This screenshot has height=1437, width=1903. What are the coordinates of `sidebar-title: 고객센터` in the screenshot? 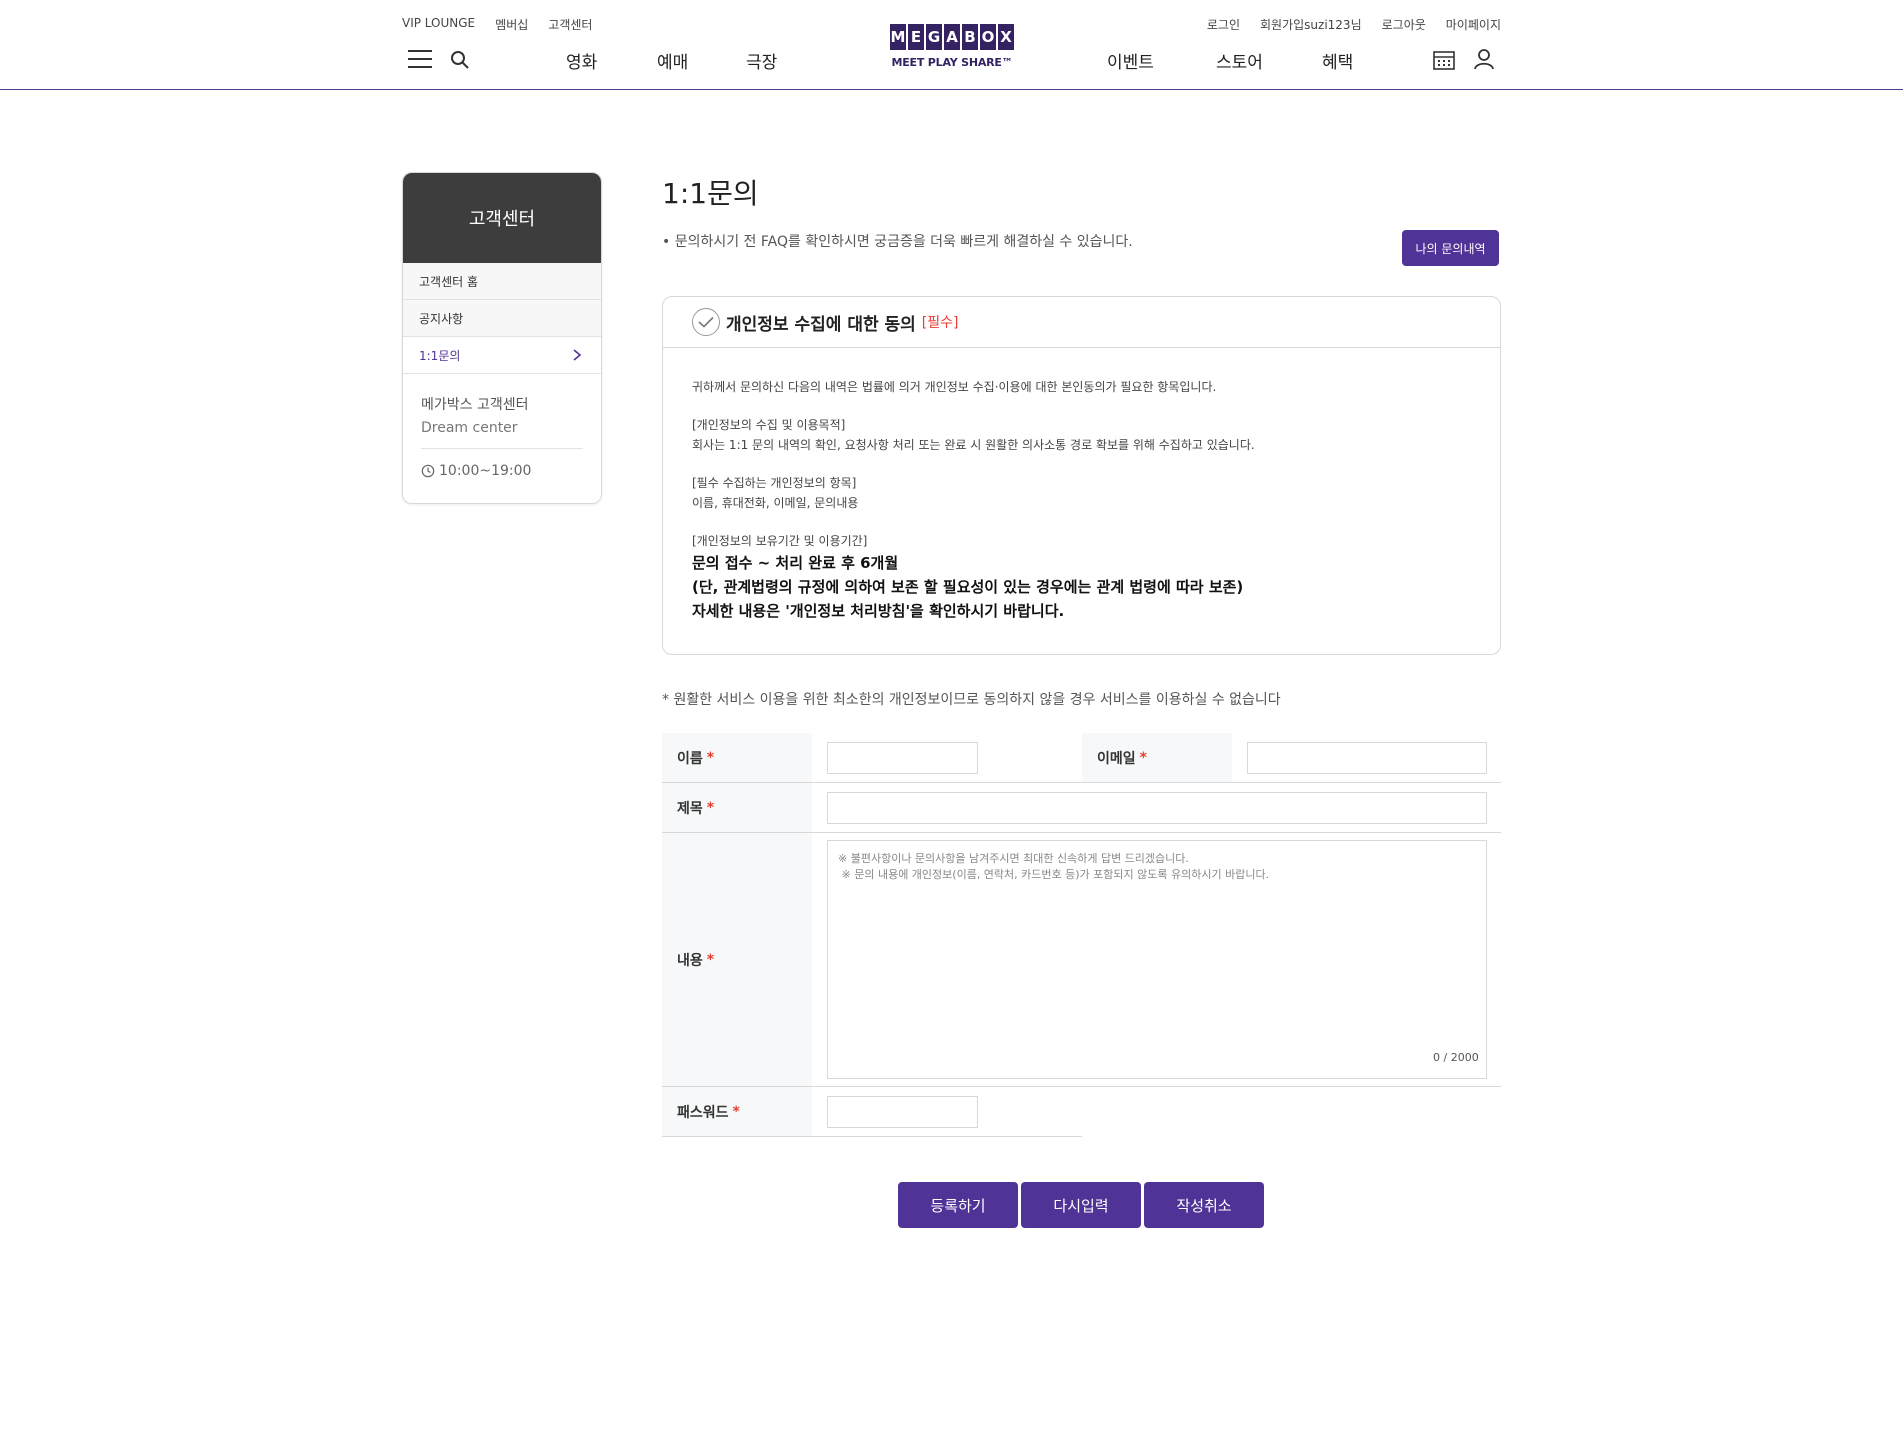 It's located at (502, 218).